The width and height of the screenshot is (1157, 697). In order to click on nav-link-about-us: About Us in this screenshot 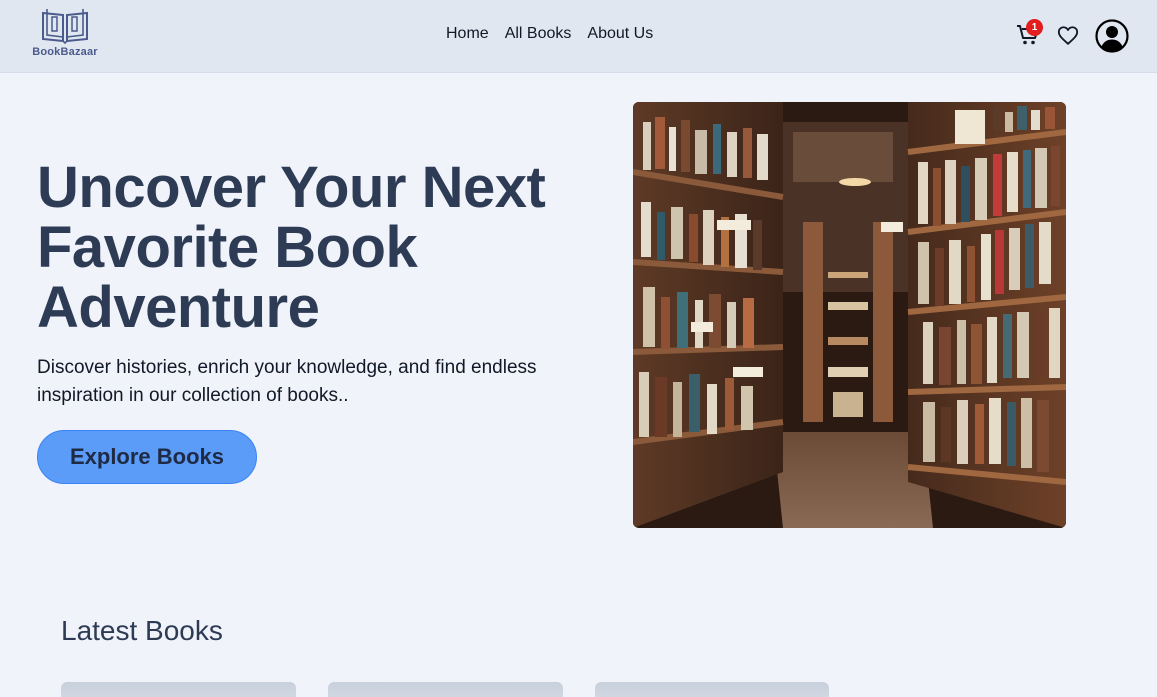, I will do `click(620, 34)`.